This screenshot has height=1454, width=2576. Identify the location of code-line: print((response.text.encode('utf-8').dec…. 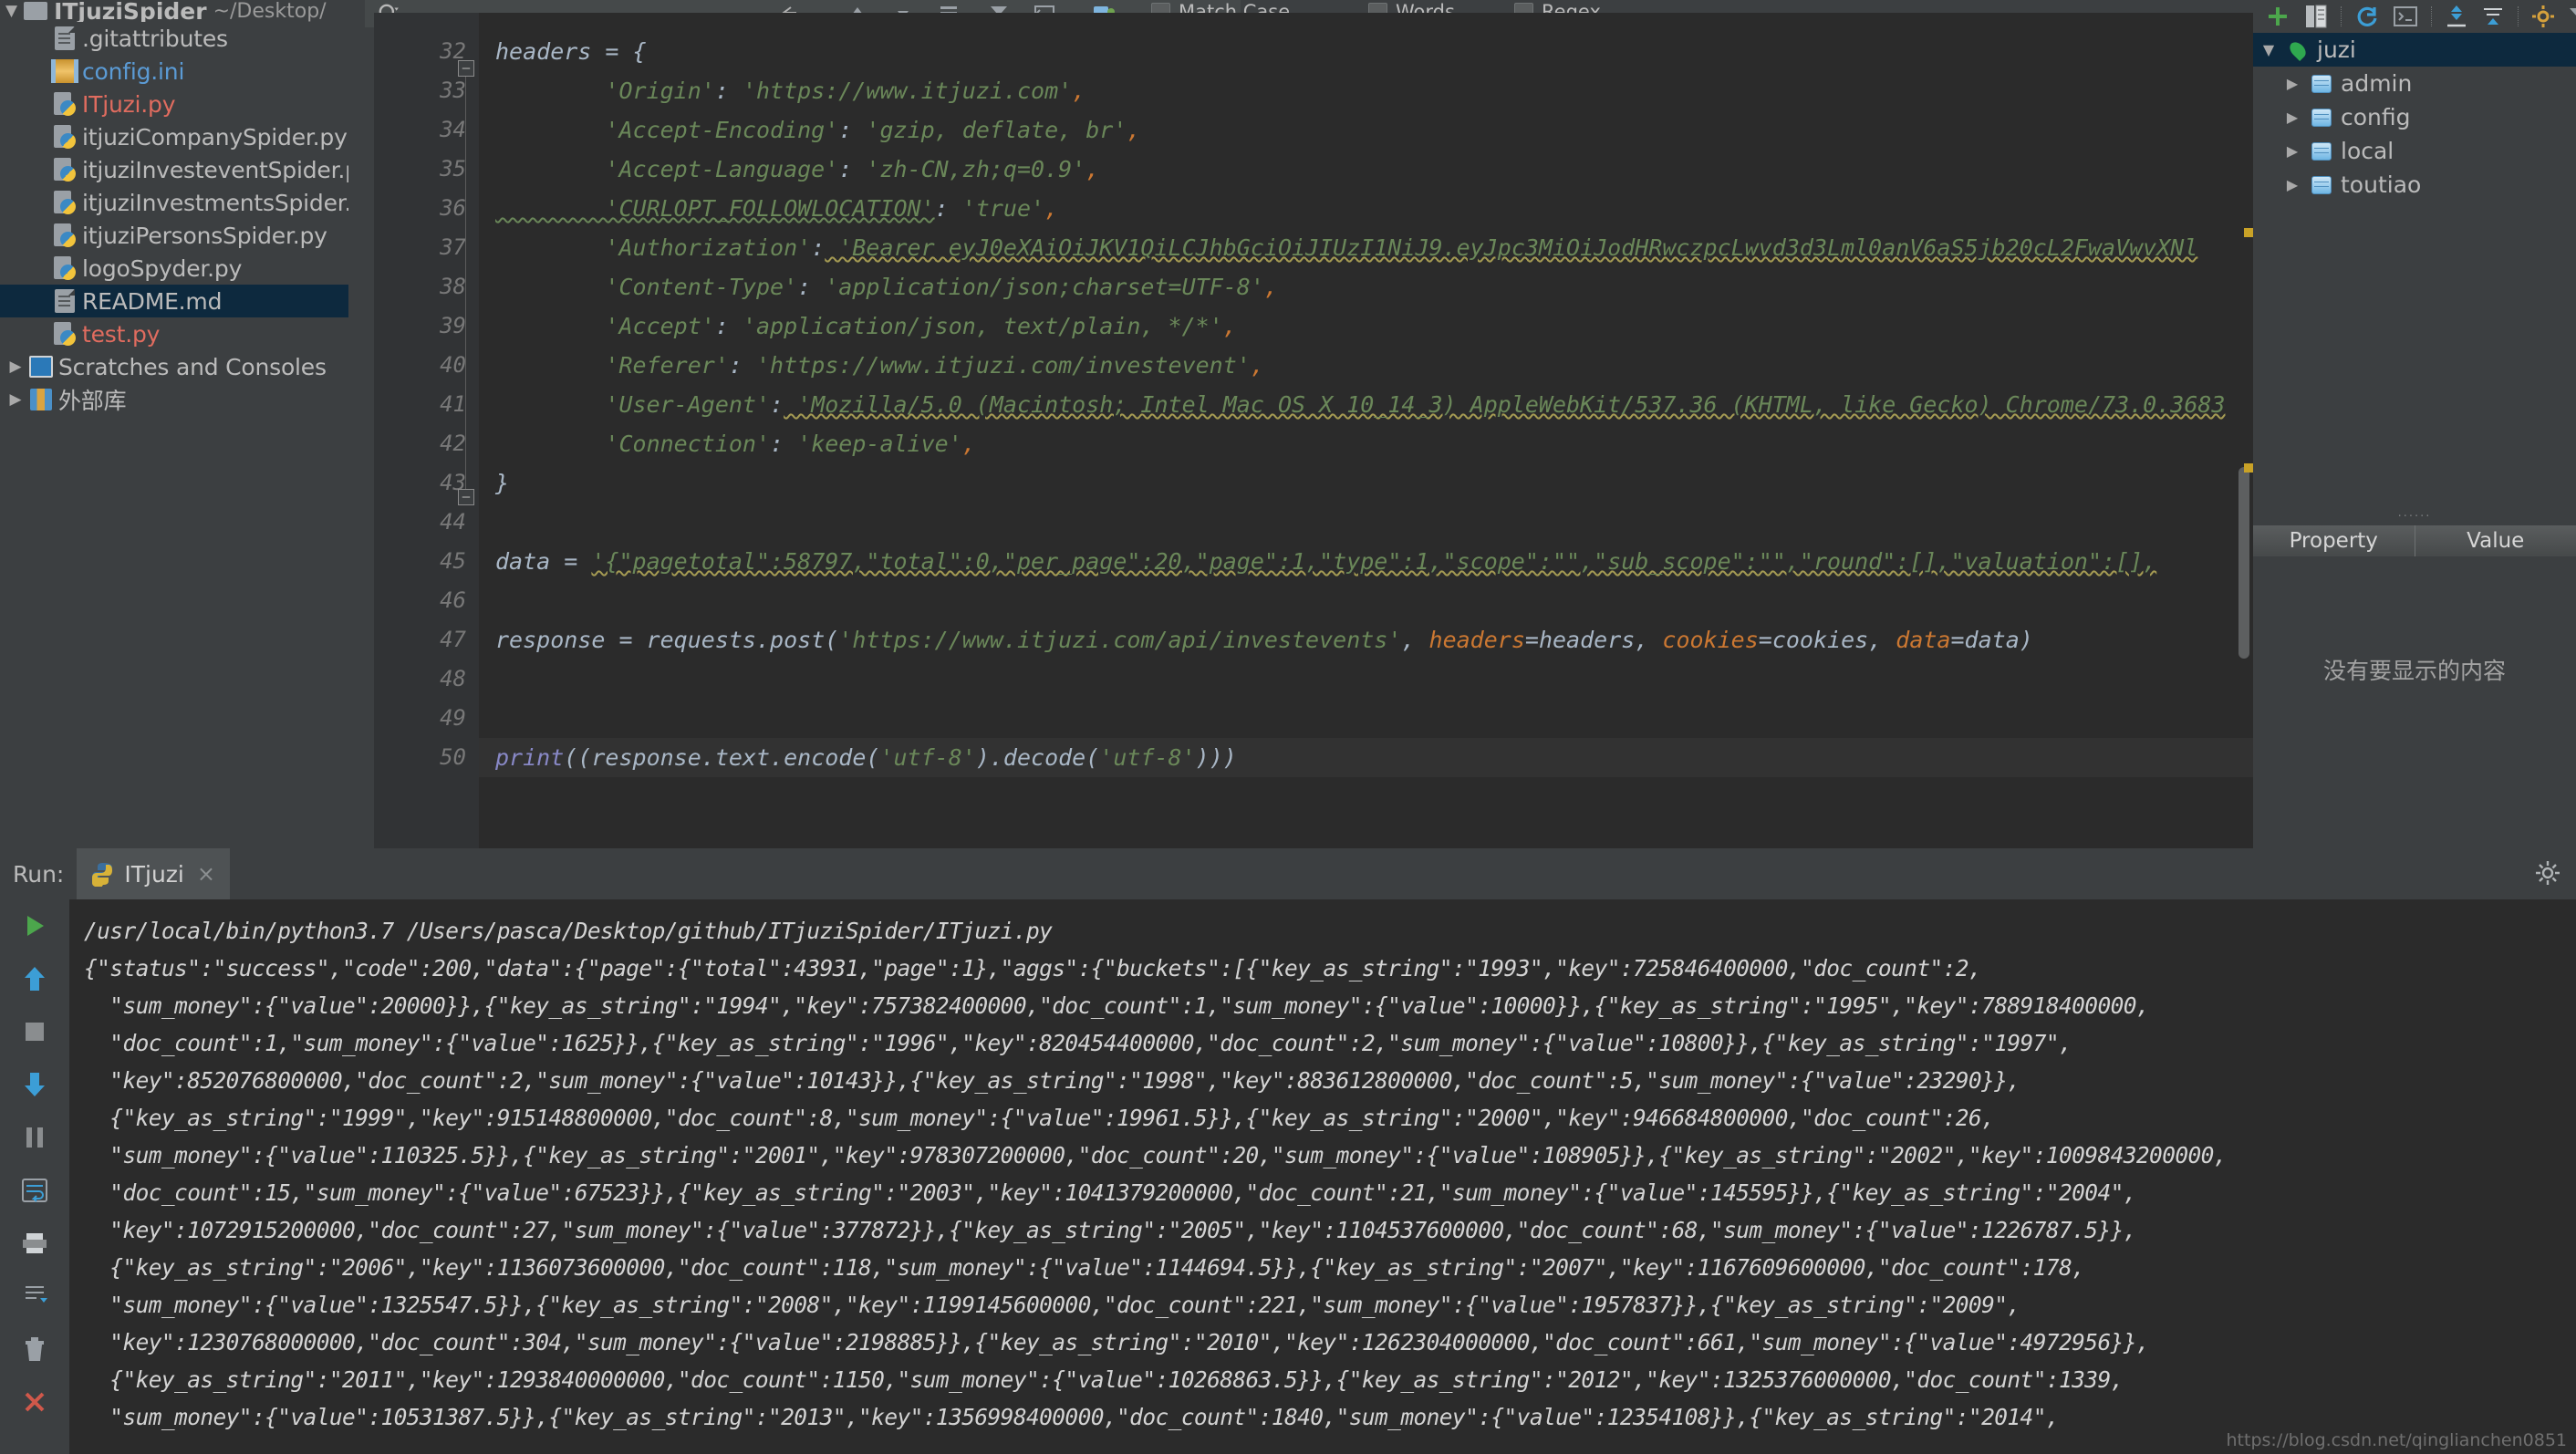
(1366, 757).